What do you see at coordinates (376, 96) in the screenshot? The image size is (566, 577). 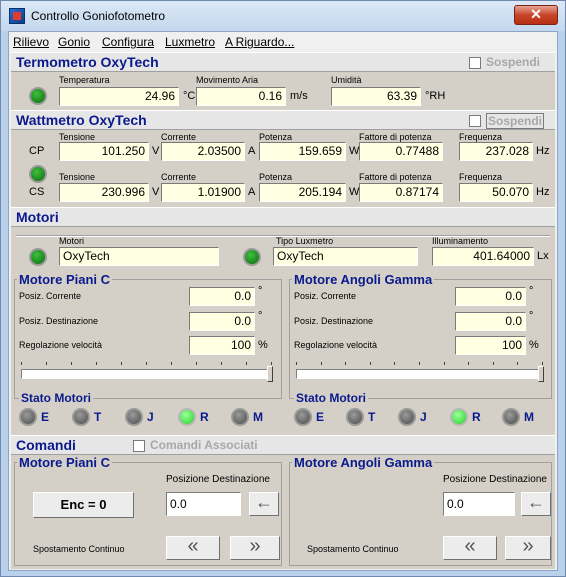 I see `umidita-value: 63.39` at bounding box center [376, 96].